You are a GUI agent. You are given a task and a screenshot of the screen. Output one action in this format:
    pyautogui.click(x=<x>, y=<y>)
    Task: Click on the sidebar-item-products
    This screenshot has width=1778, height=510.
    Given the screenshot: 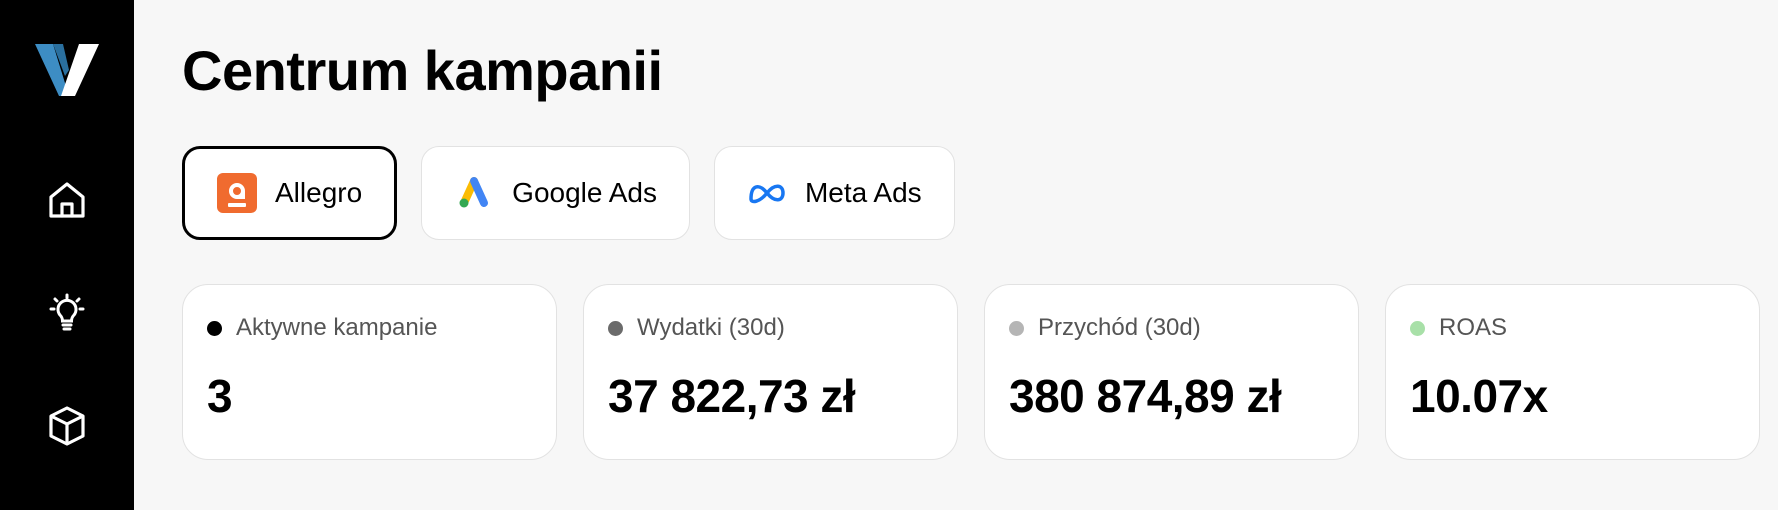 What is the action you would take?
    pyautogui.click(x=67, y=426)
    